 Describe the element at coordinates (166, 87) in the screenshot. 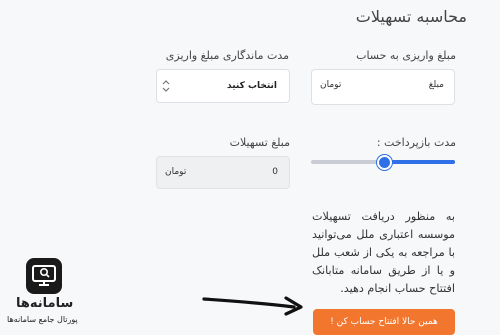

I see `chevron-updown-icon` at that location.